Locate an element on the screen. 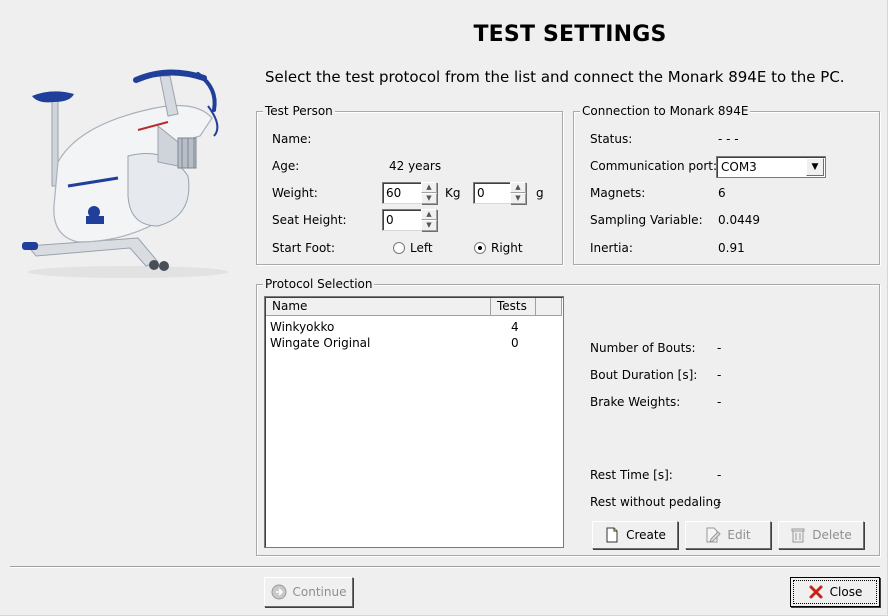 The height and width of the screenshot is (616, 888). start-foot-right-radio is located at coordinates (480, 248).